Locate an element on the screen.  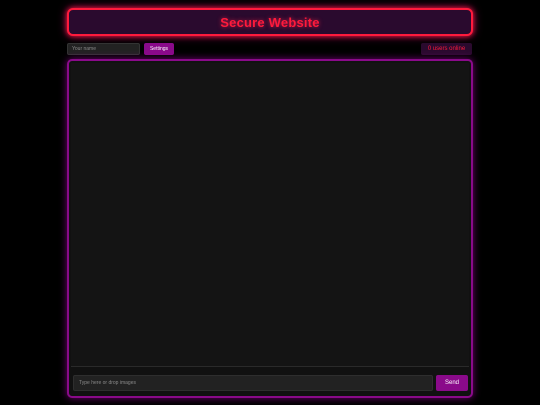
message-input is located at coordinates (253, 383).